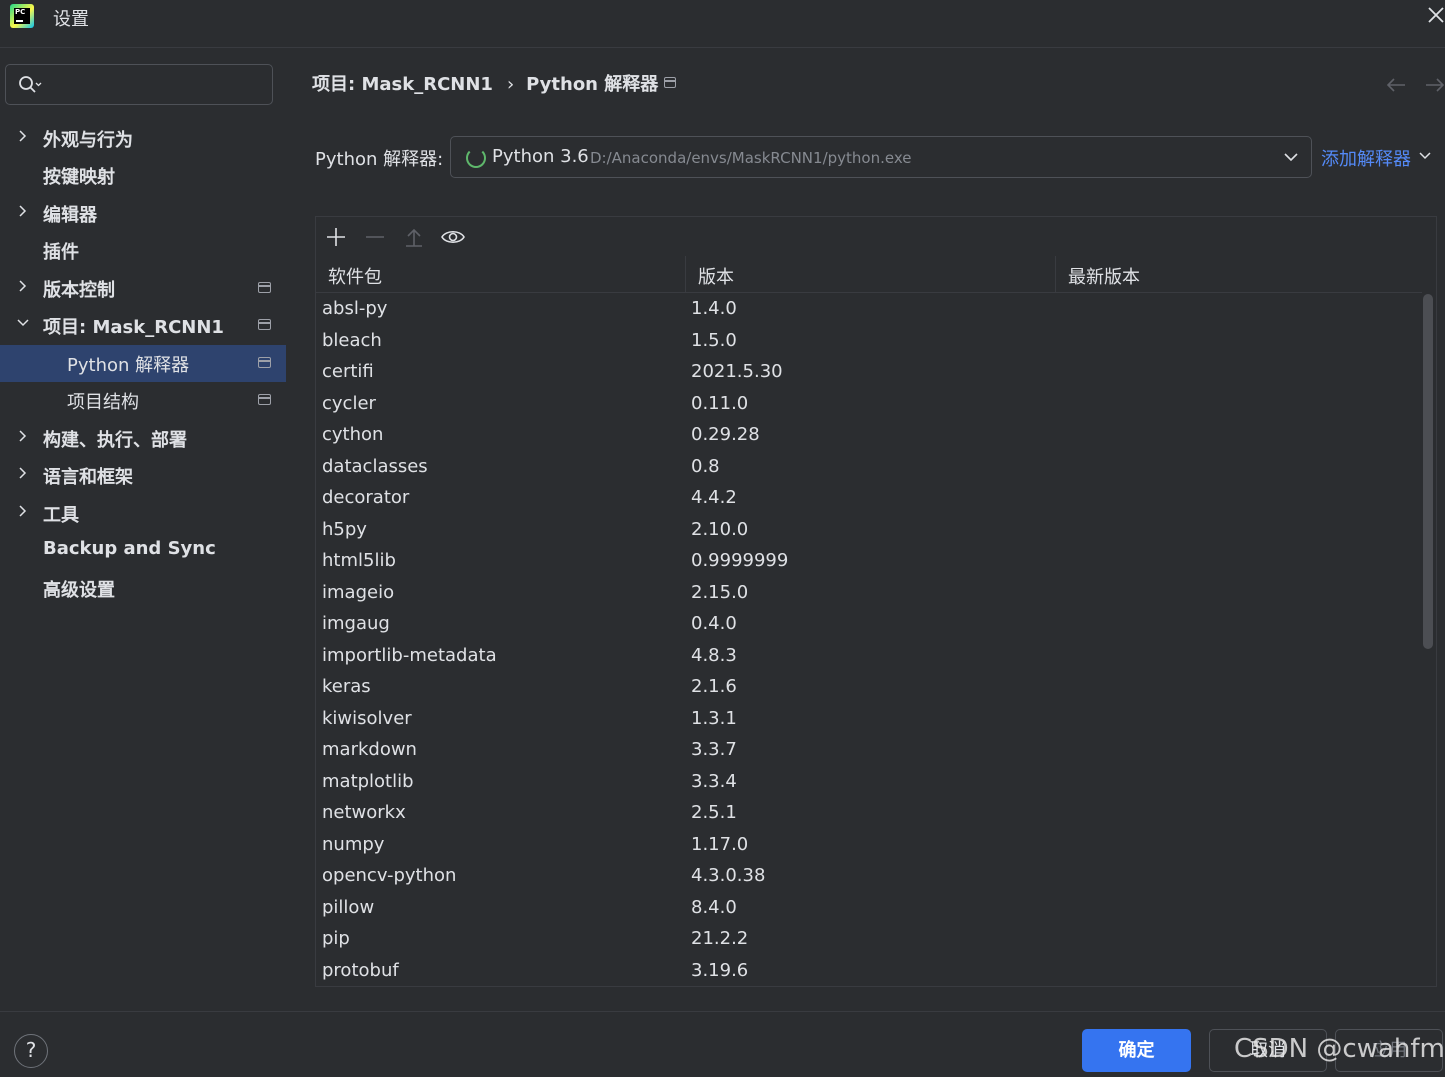 The image size is (1445, 1077). What do you see at coordinates (103, 402) in the screenshot?
I see `sidebar-item-label: 项目结构` at bounding box center [103, 402].